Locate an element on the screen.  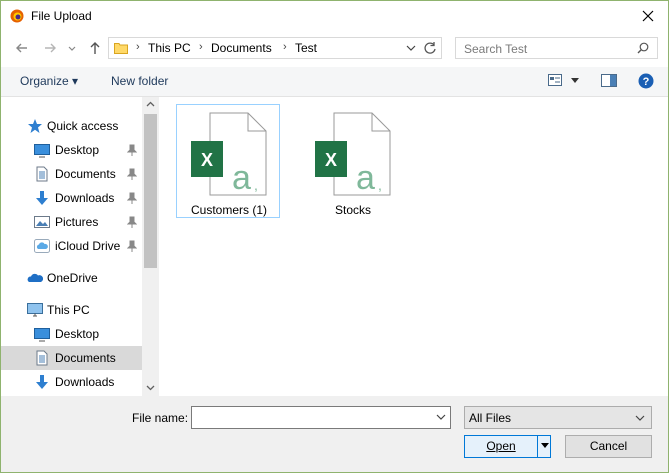
pictures-icon is located at coordinates (42, 222).